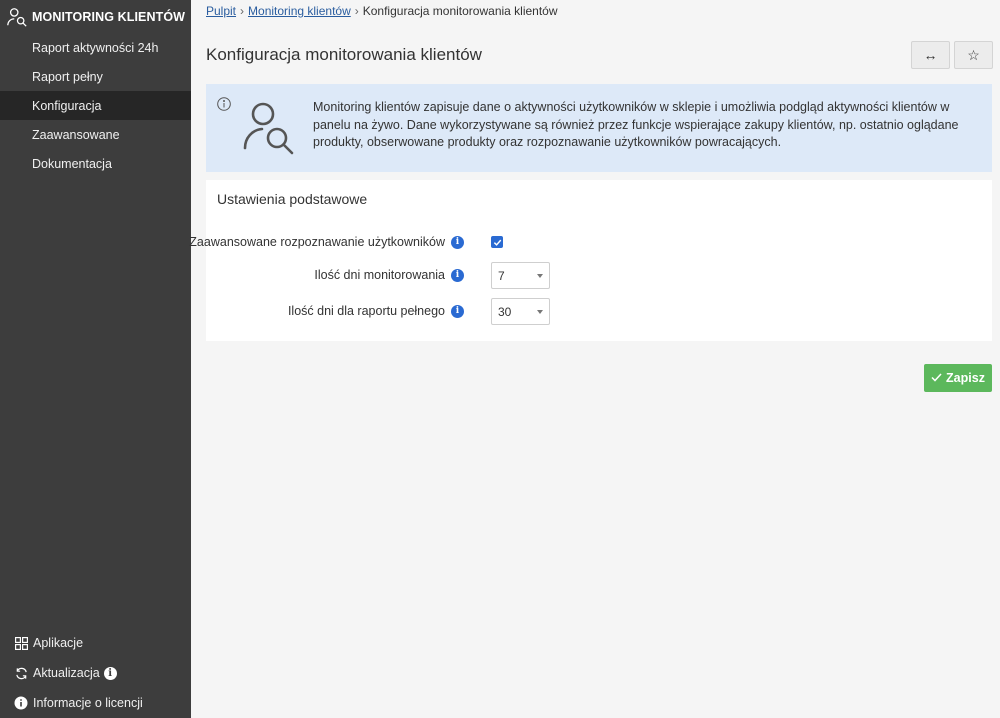  What do you see at coordinates (379, 275) in the screenshot?
I see `monitor-days-label-text: Ilość dni monitorowania` at bounding box center [379, 275].